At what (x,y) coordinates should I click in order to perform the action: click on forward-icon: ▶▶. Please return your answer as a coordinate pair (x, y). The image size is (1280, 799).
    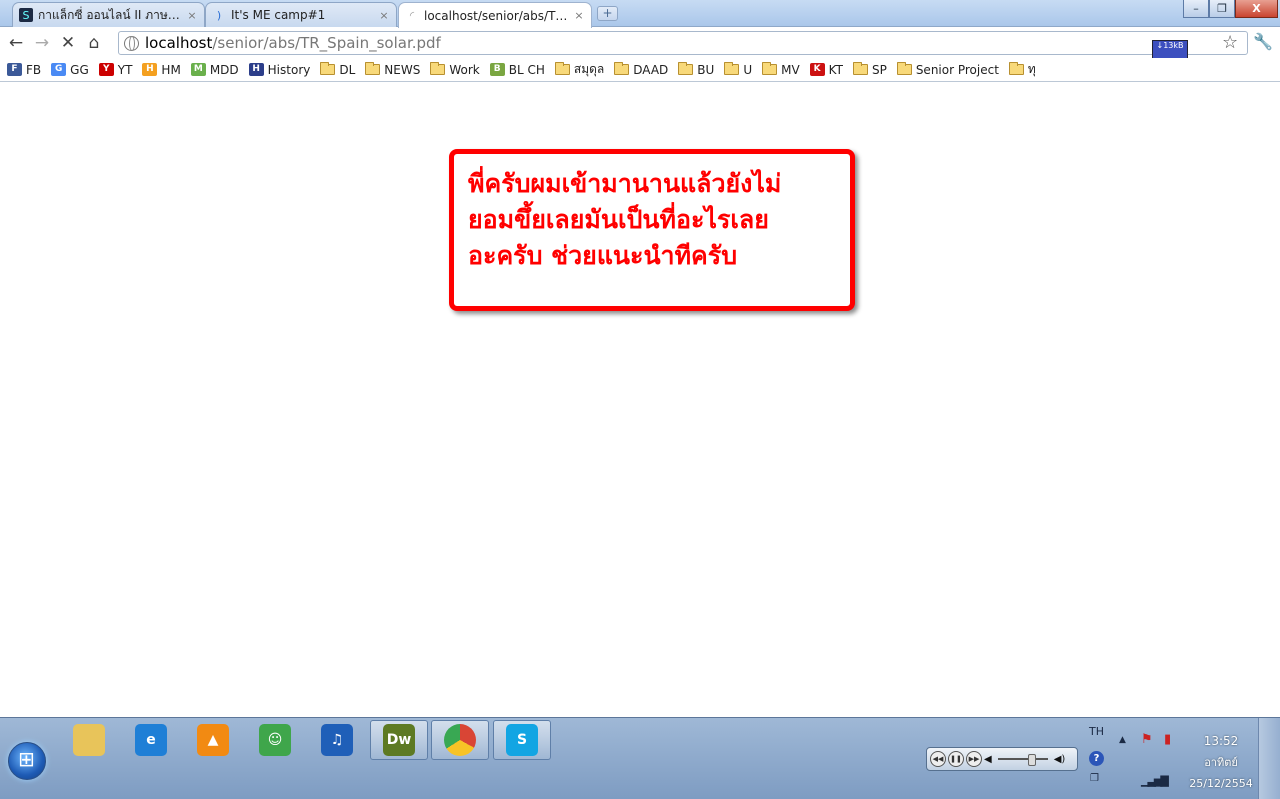
    Looking at the image, I should click on (974, 759).